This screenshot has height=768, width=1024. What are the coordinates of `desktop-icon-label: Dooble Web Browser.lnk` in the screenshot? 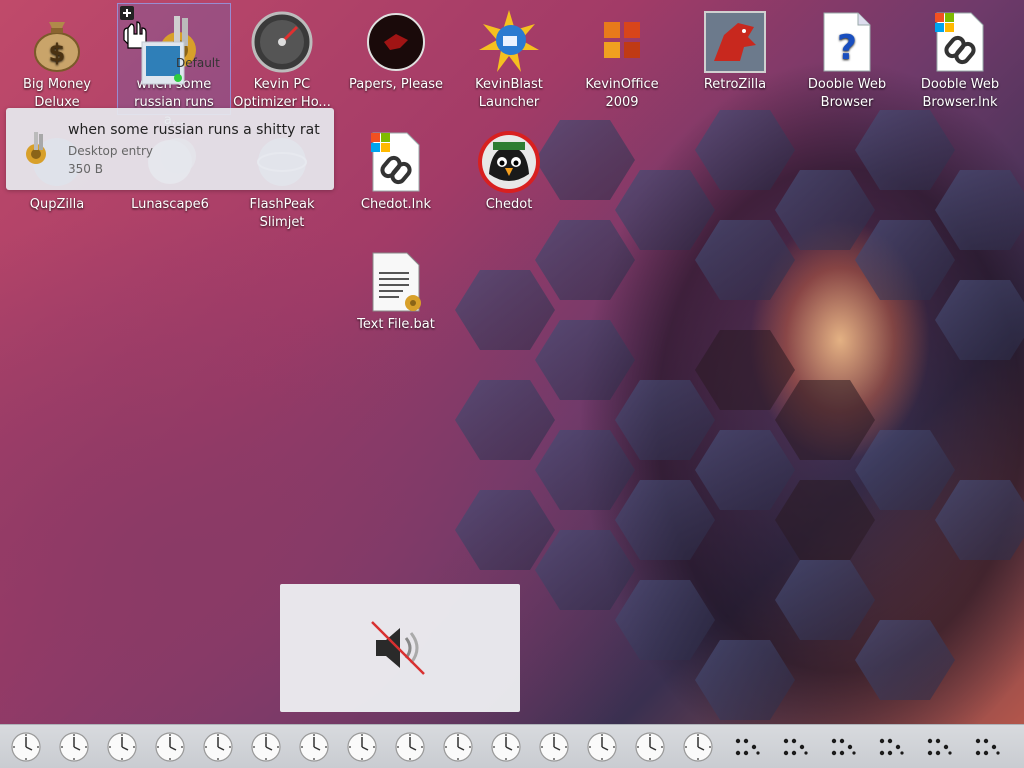 It's located at (960, 93).